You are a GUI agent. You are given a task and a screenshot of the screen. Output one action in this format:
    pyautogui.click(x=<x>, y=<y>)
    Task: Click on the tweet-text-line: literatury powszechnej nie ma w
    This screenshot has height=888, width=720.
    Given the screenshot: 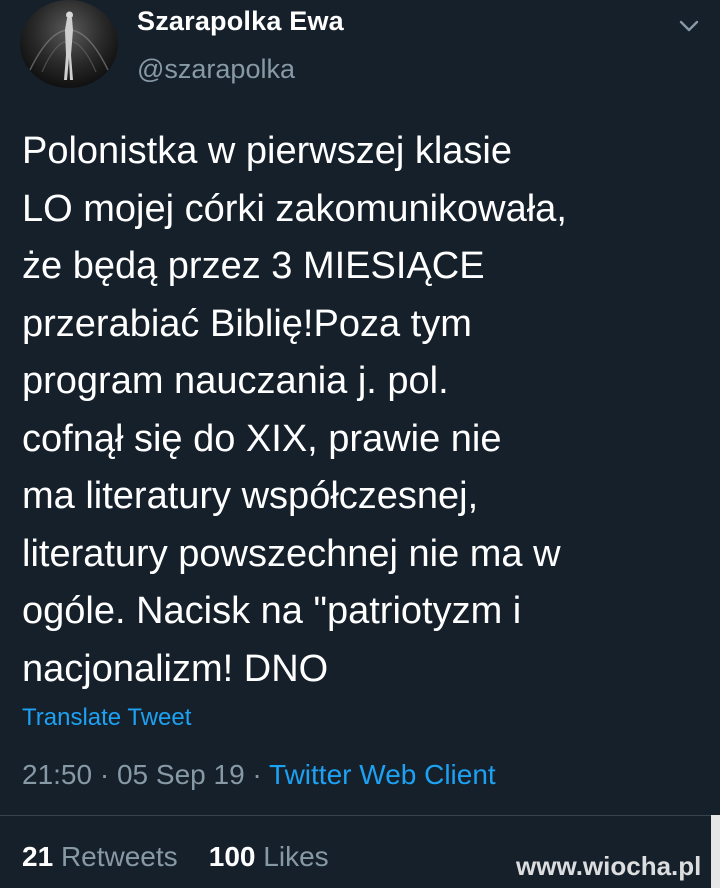 What is the action you would take?
    pyautogui.click(x=291, y=553)
    